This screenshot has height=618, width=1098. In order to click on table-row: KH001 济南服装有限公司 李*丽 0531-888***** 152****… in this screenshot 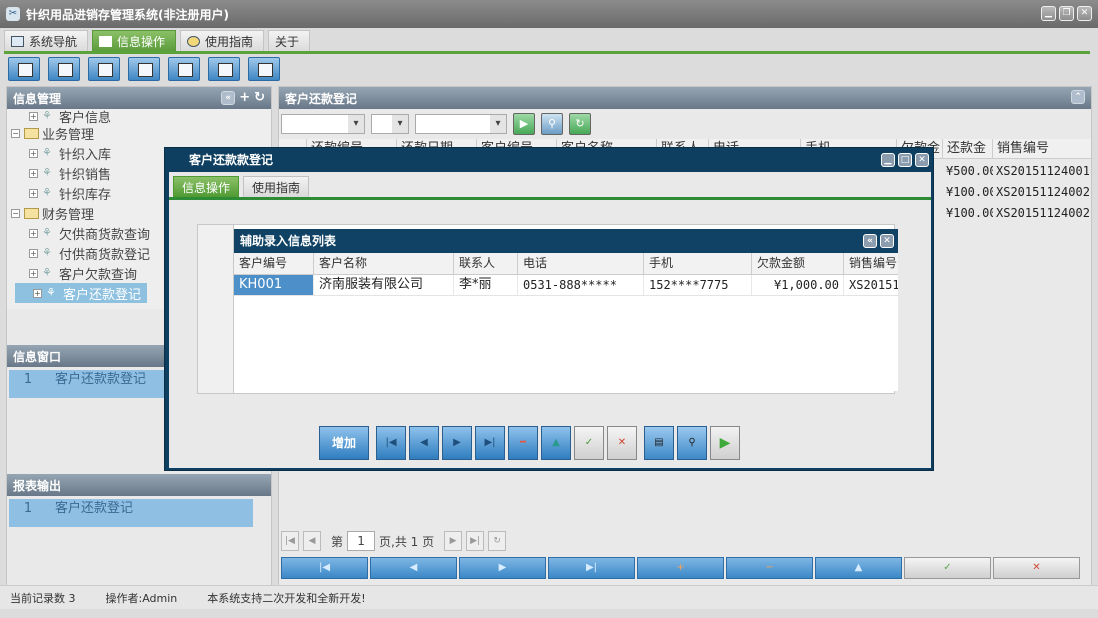, I will do `click(566, 285)`.